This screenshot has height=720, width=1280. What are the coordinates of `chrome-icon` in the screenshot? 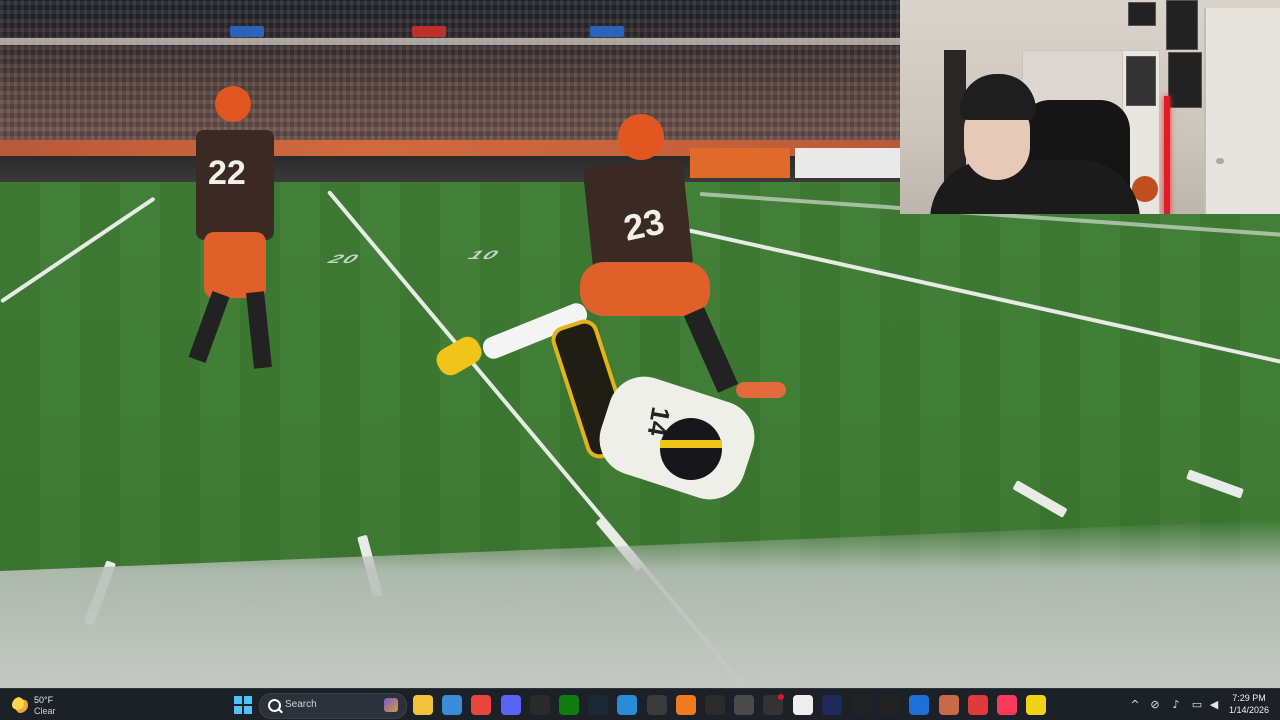 It's located at (481, 705).